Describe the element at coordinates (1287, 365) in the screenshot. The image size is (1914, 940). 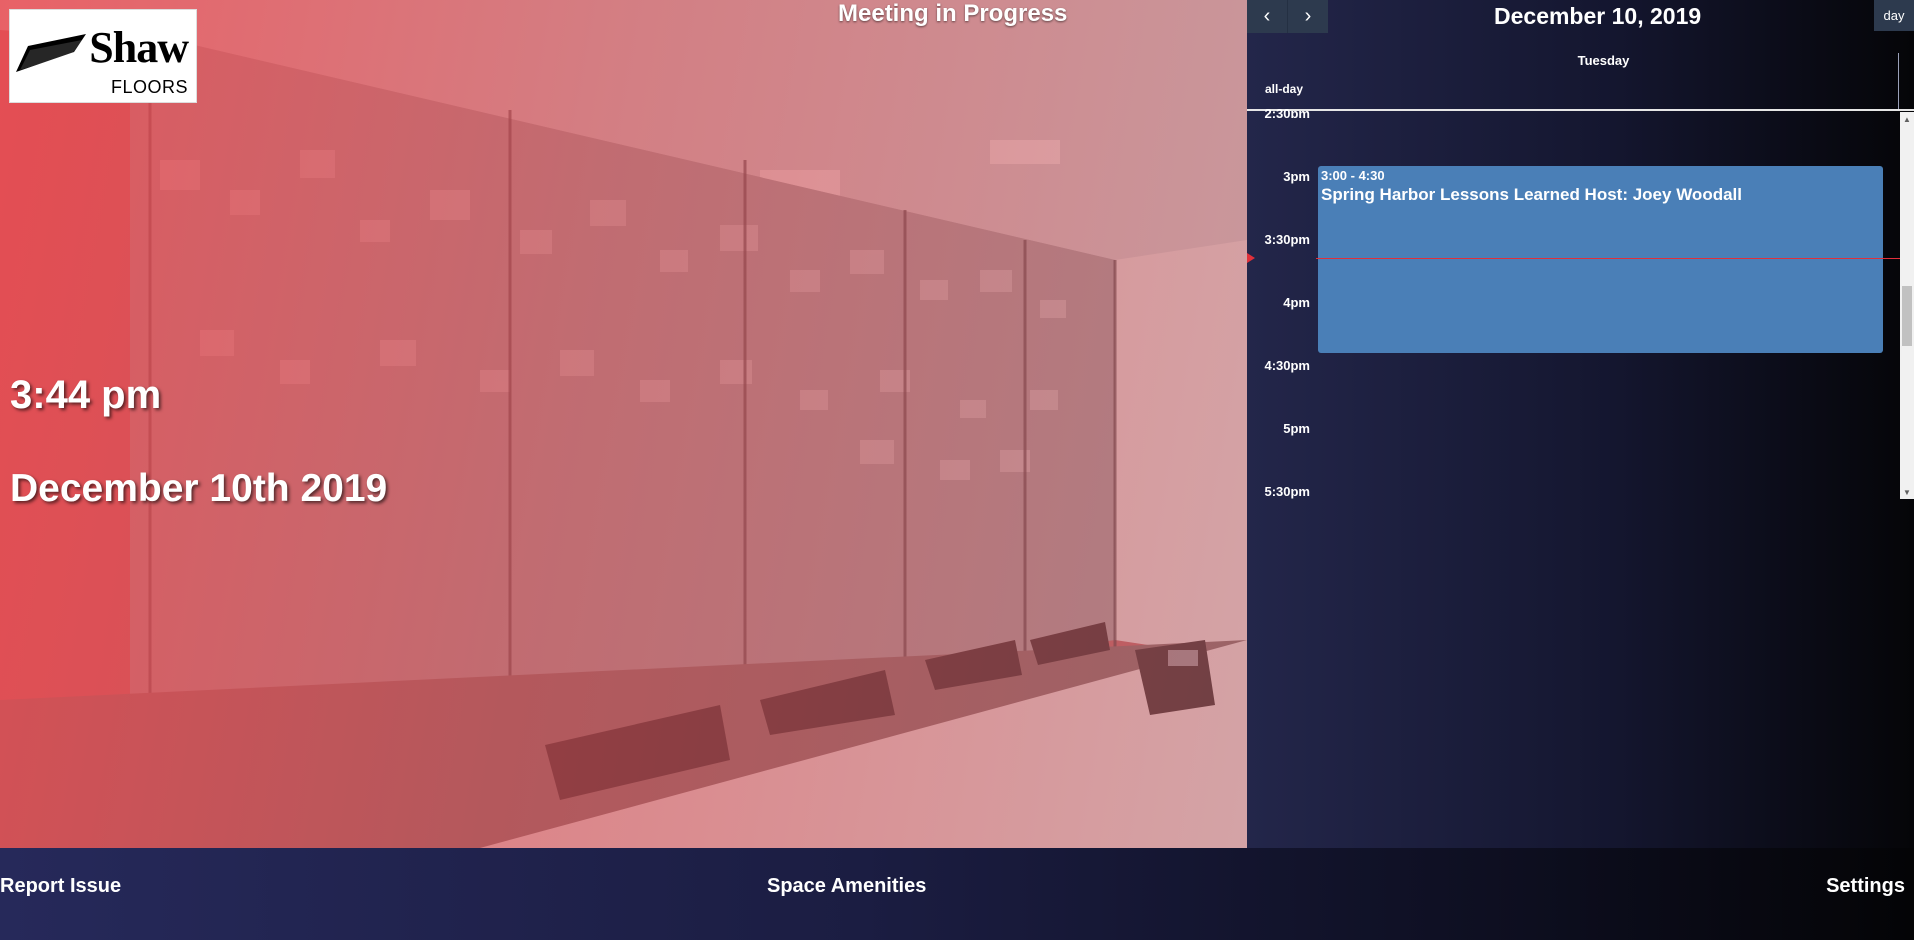
I see `time-slot-label: 4:30pm` at that location.